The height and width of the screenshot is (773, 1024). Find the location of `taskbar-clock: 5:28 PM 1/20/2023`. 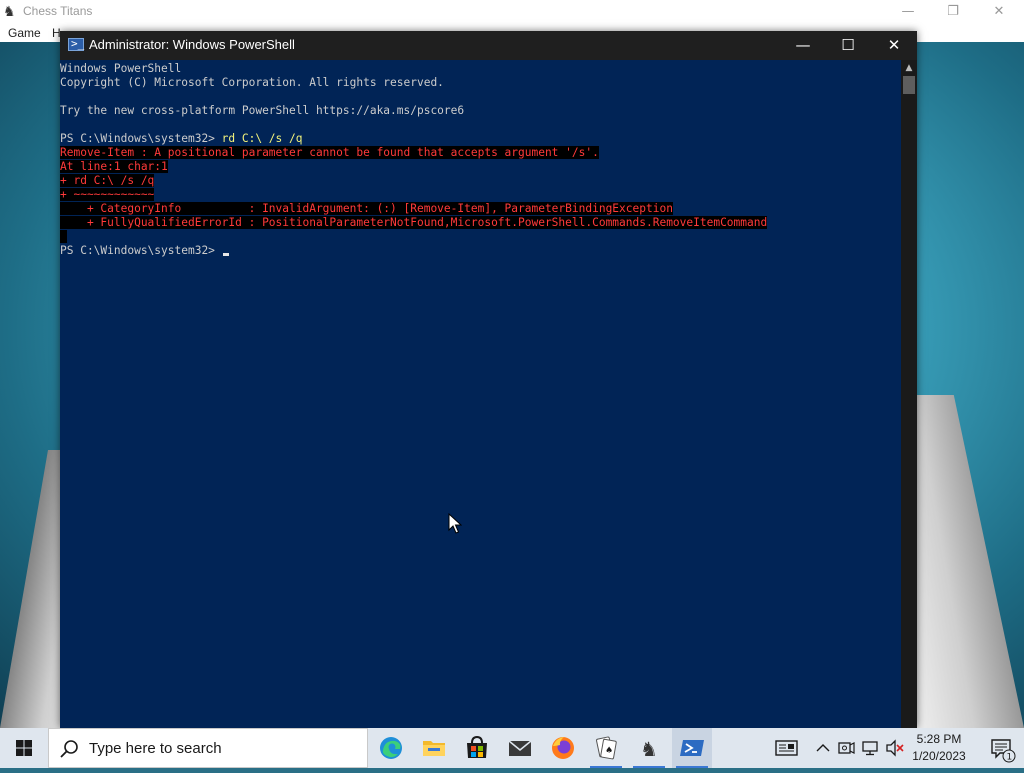

taskbar-clock: 5:28 PM 1/20/2023 is located at coordinates (939, 748).